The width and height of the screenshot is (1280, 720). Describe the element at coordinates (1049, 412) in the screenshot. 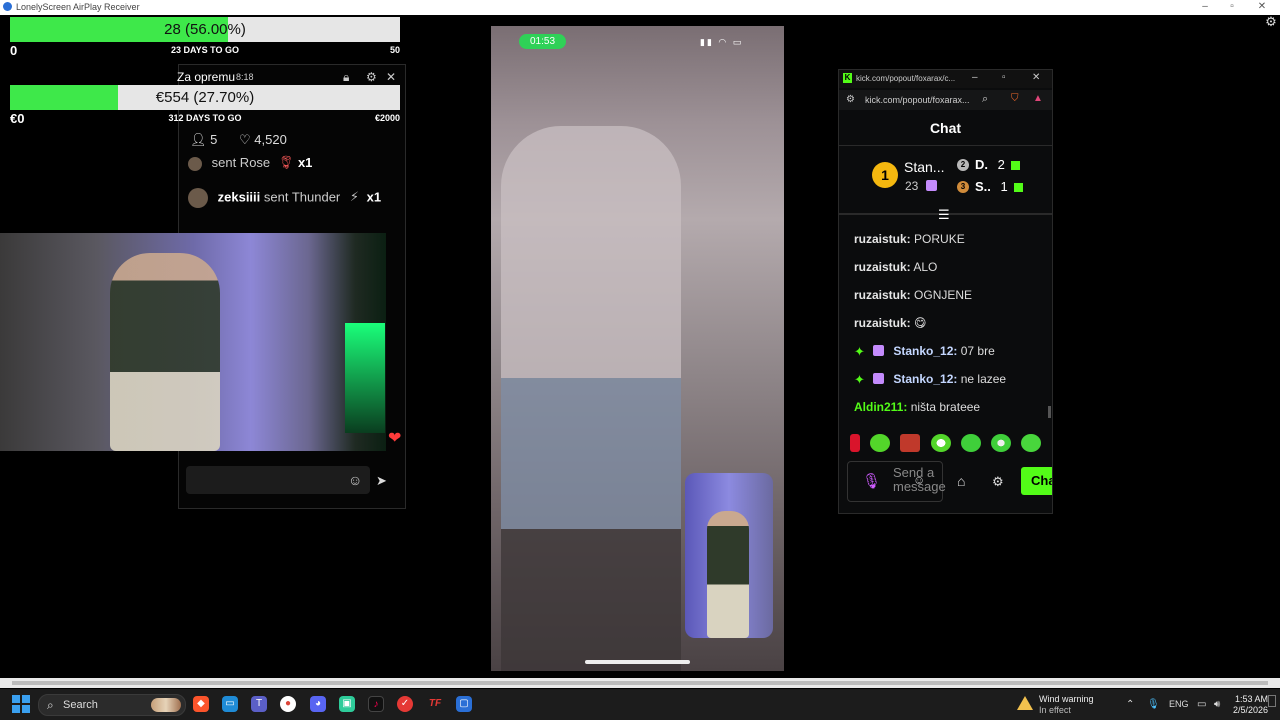

I see `chat-scrollbar` at that location.